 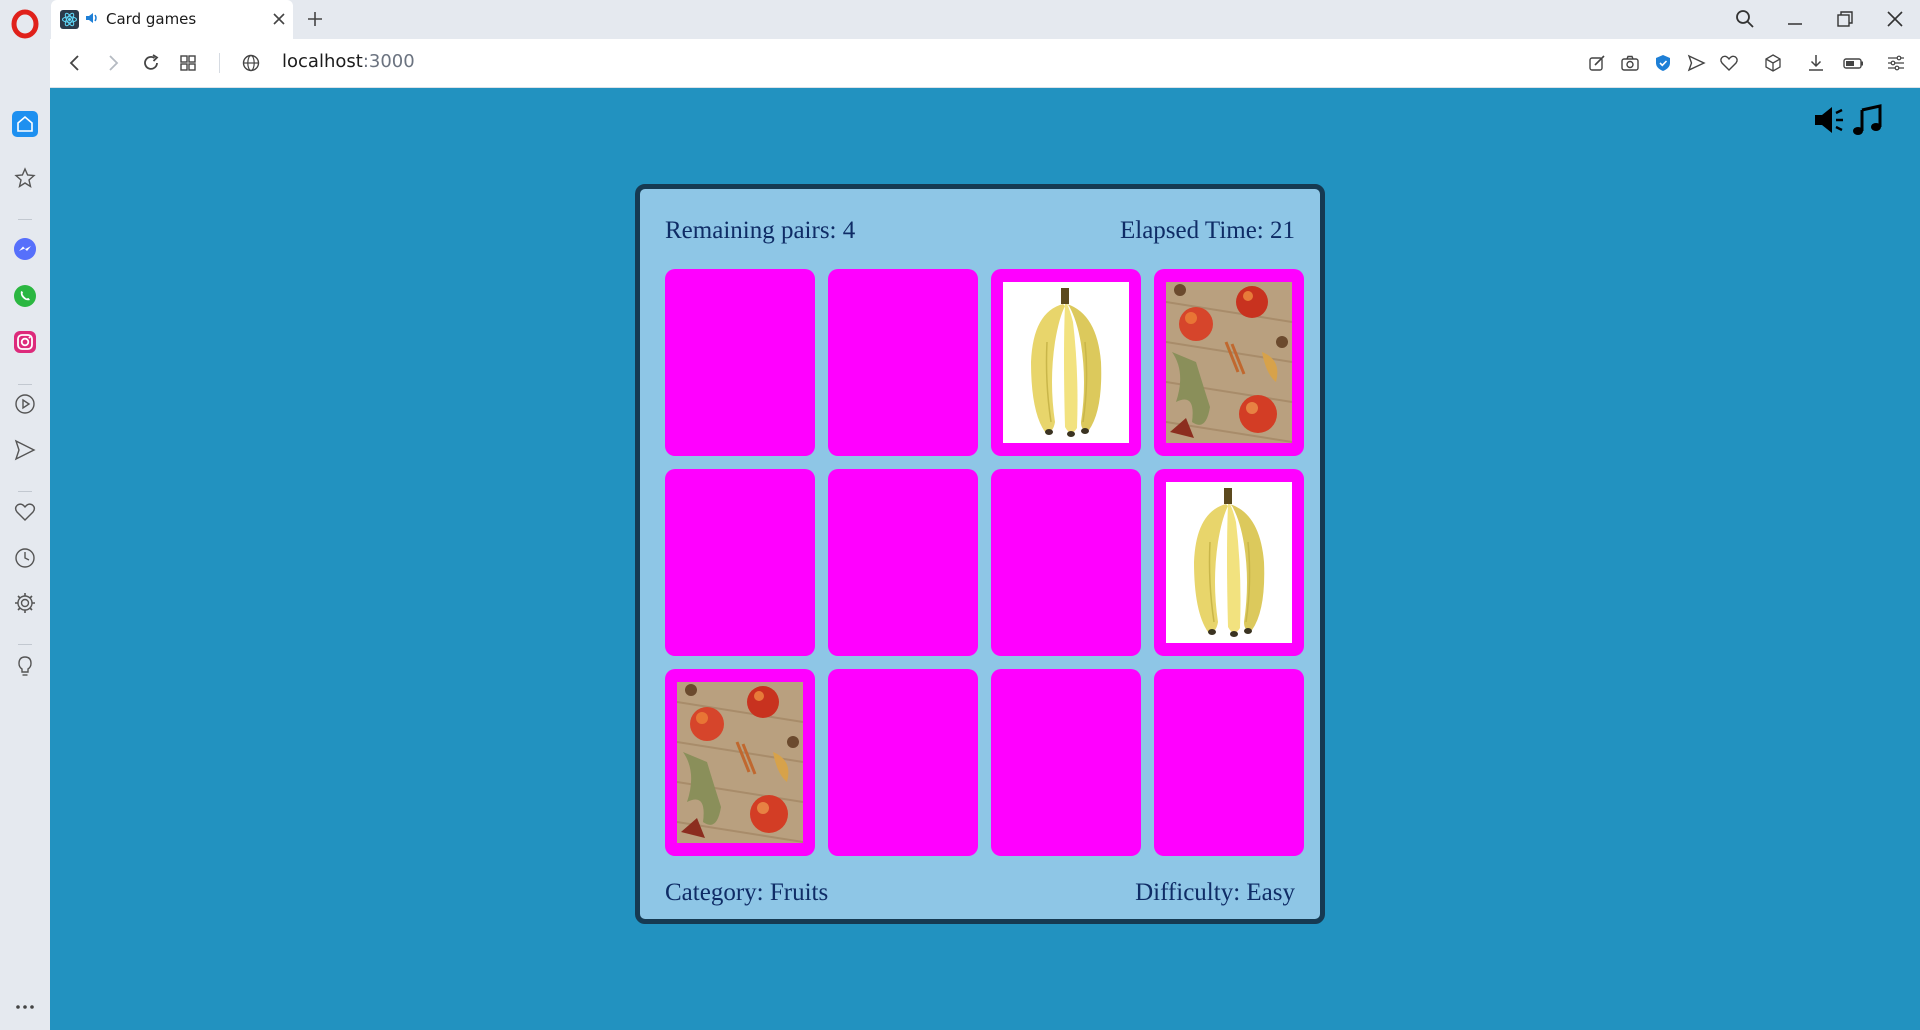 I want to click on url-field: localhost:3000, so click(x=348, y=61).